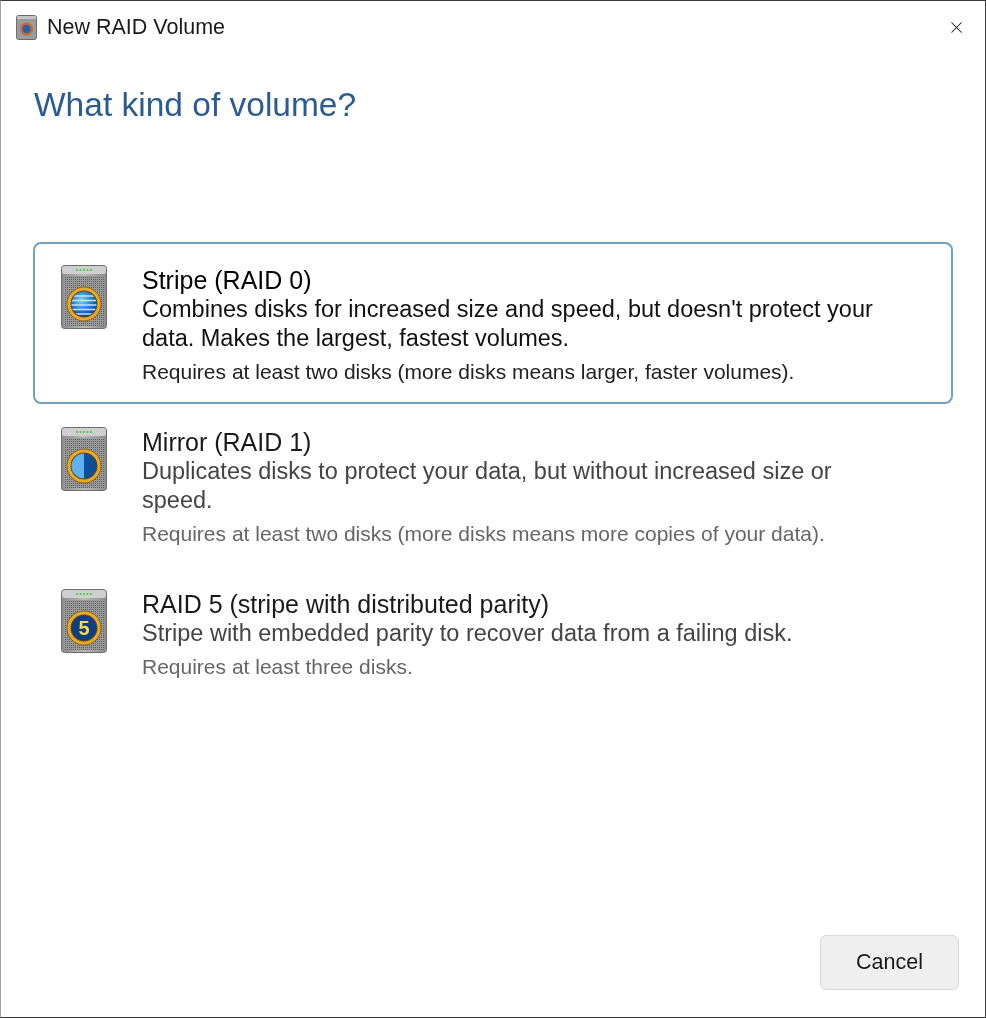 Image resolution: width=986 pixels, height=1018 pixels. I want to click on option-requirement: Requires at least three disks., so click(278, 667).